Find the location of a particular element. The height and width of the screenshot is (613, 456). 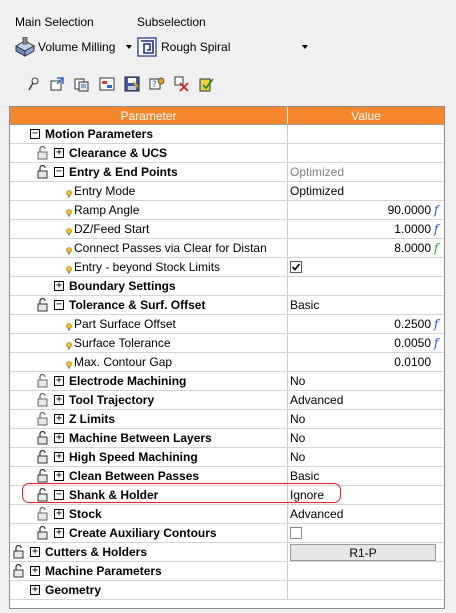

subselection-dropdown: Rough Spiral is located at coordinates (223, 47).